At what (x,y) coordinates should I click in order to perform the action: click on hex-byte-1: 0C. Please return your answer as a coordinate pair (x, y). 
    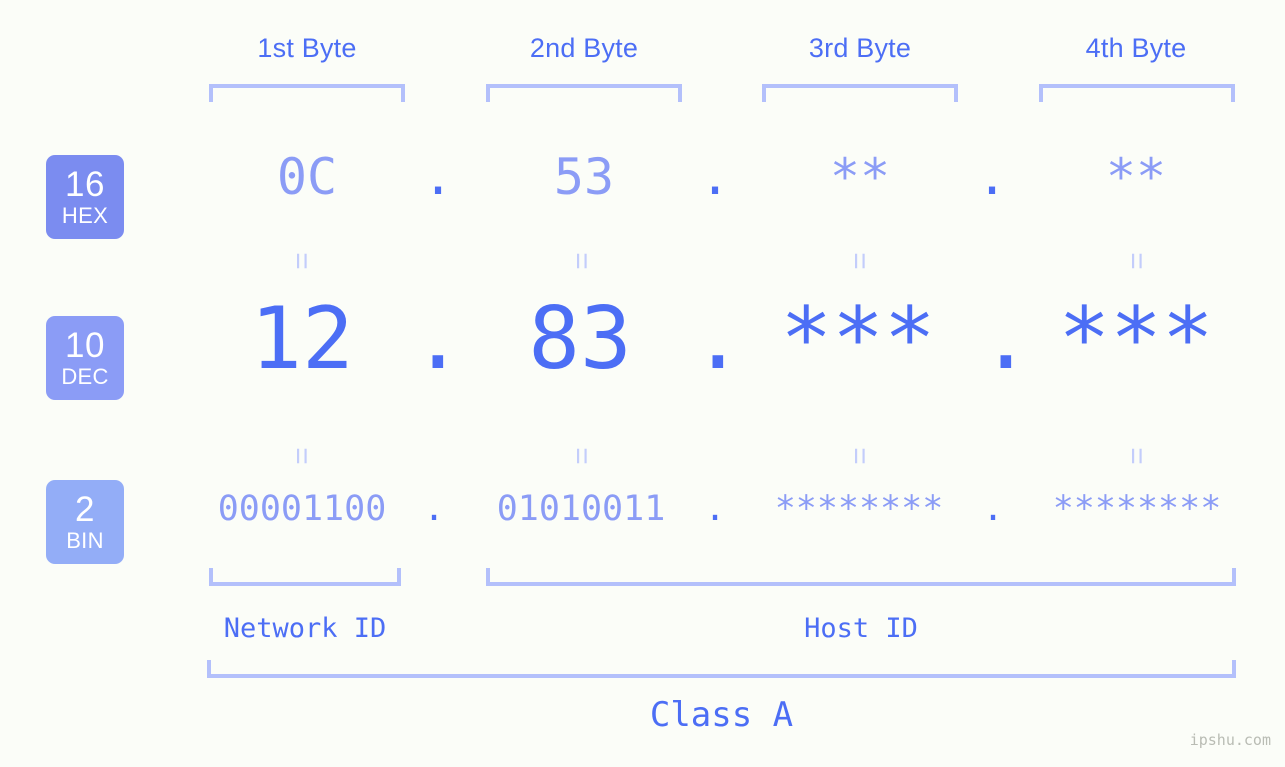
    Looking at the image, I should click on (307, 177).